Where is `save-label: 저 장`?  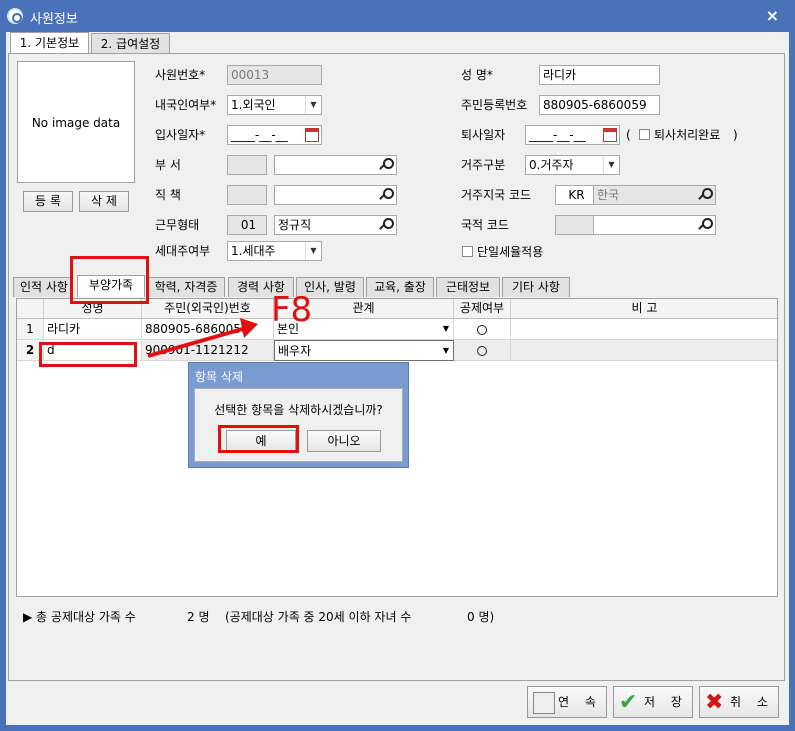 save-label: 저 장 is located at coordinates (666, 702).